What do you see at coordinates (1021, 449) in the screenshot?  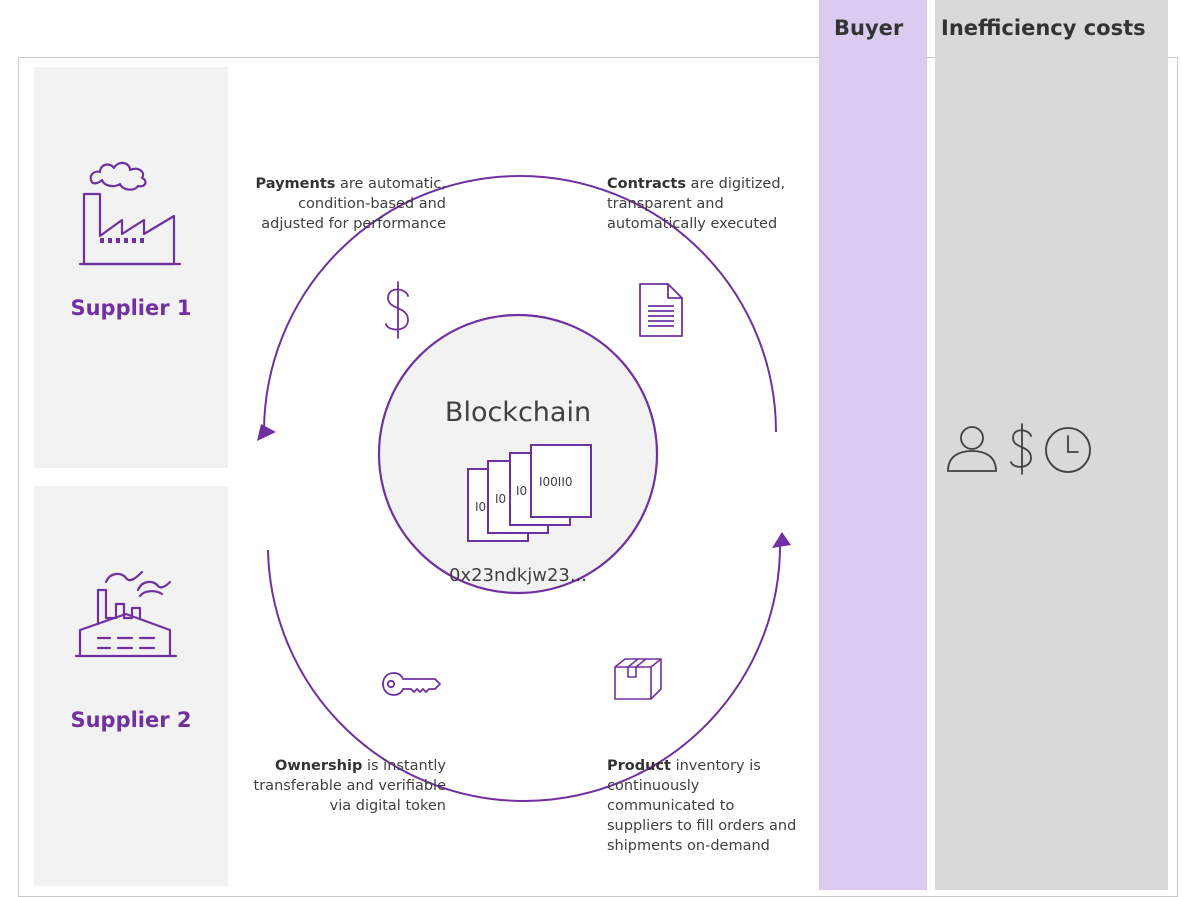 I see `dollar-cost-icon` at bounding box center [1021, 449].